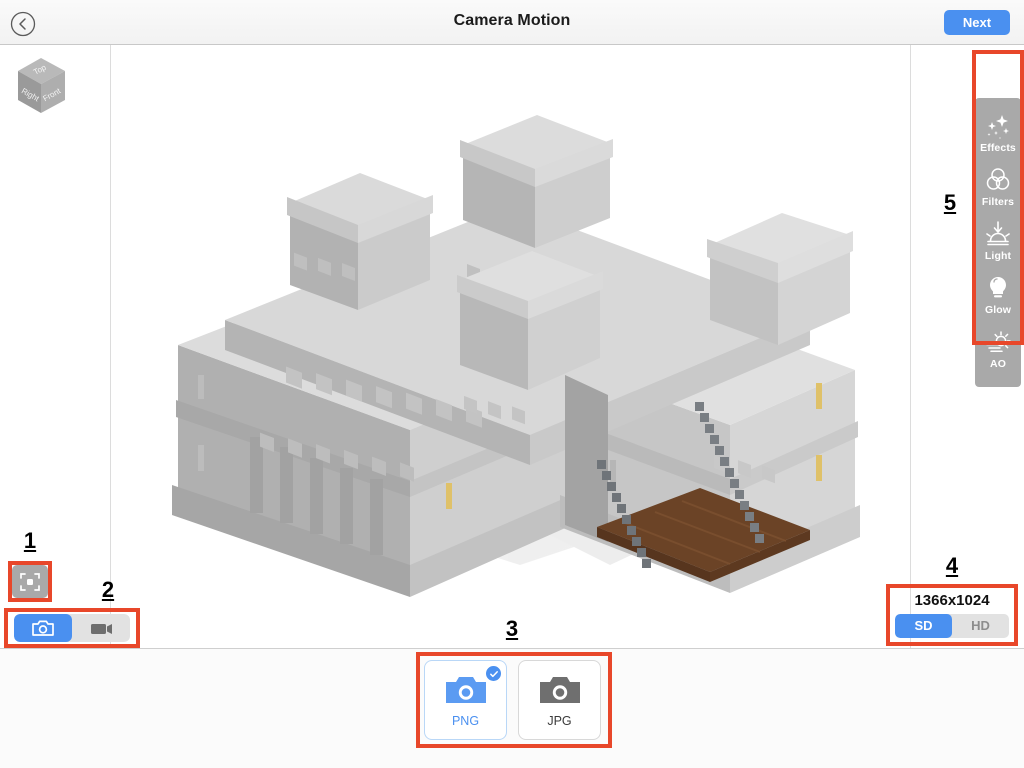 The width and height of the screenshot is (1024, 768). What do you see at coordinates (910, 346) in the screenshot?
I see `right-panel-divider` at bounding box center [910, 346].